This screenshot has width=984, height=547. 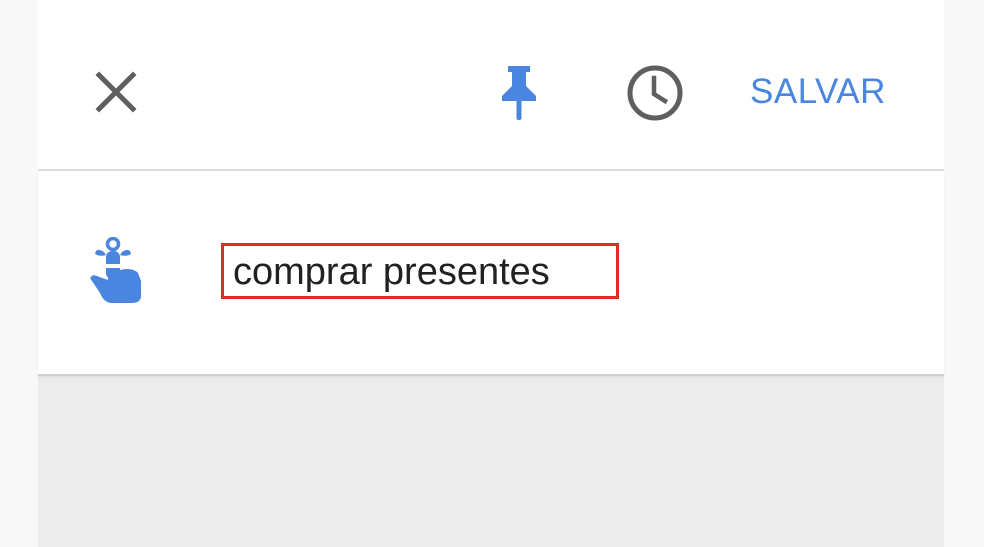 I want to click on pin-button, so click(x=519, y=93).